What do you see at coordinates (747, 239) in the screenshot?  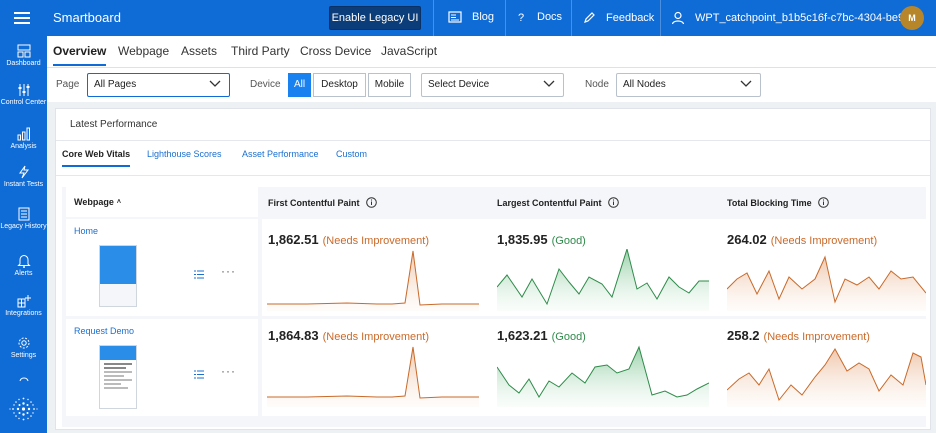 I see `tbt-number: 264.02` at bounding box center [747, 239].